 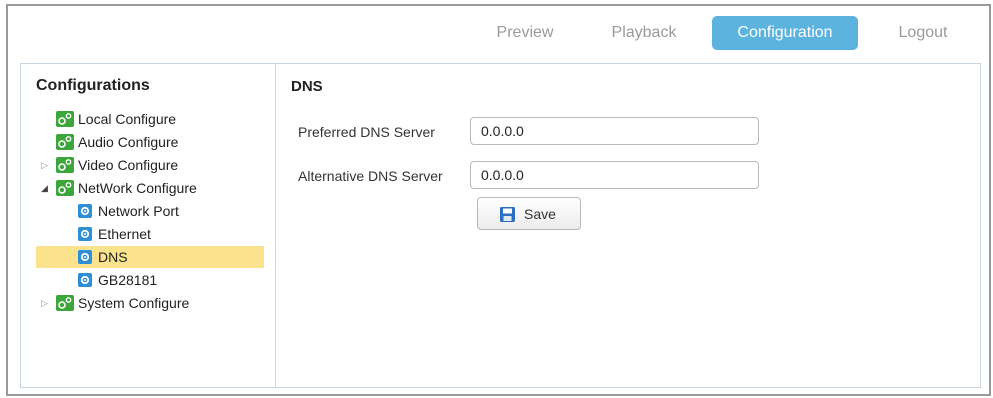 What do you see at coordinates (46, 188) in the screenshot?
I see `collapse-arrow-icon: ◢` at bounding box center [46, 188].